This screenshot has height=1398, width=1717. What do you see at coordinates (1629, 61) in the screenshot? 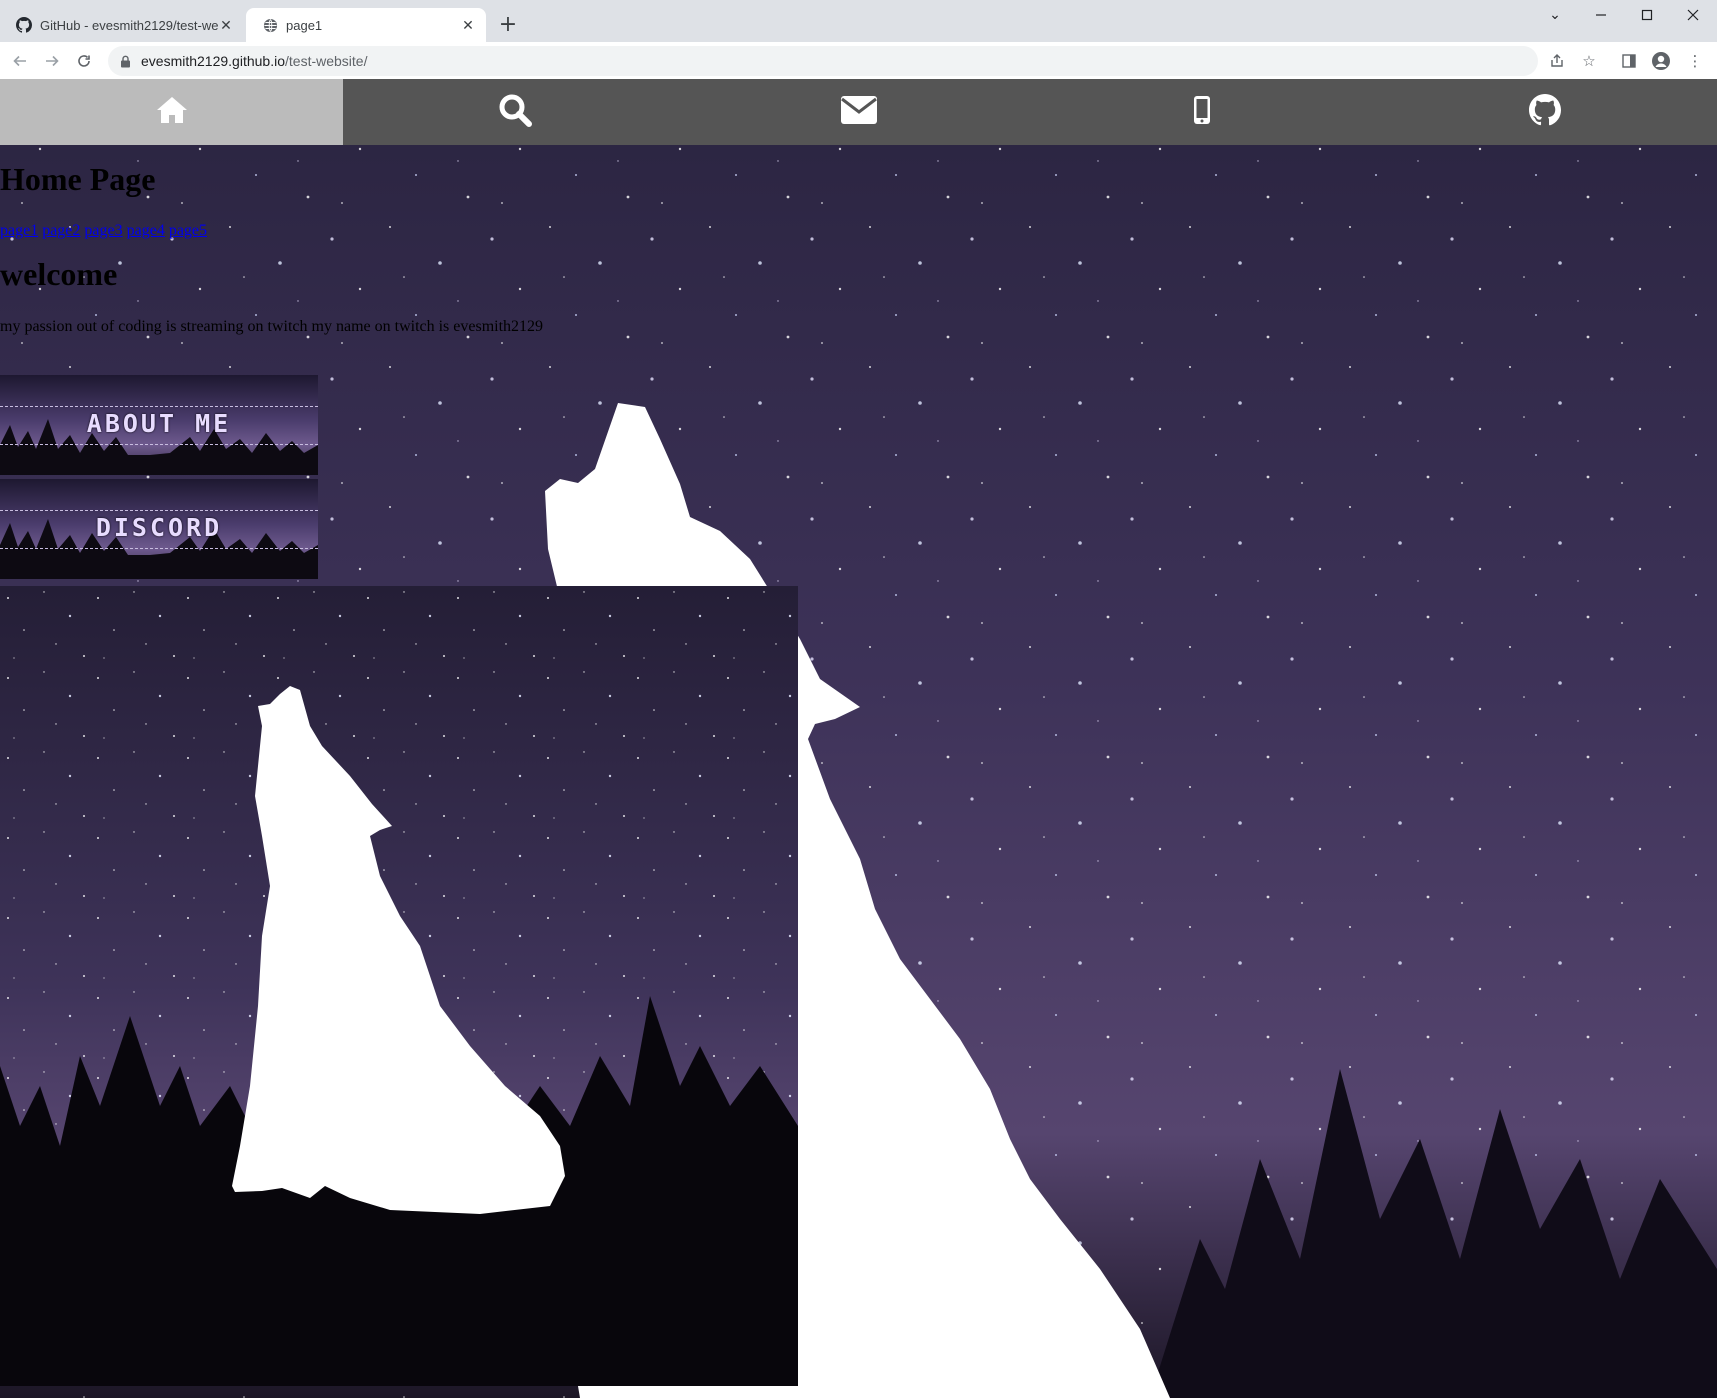
I see `side-panel-icon` at bounding box center [1629, 61].